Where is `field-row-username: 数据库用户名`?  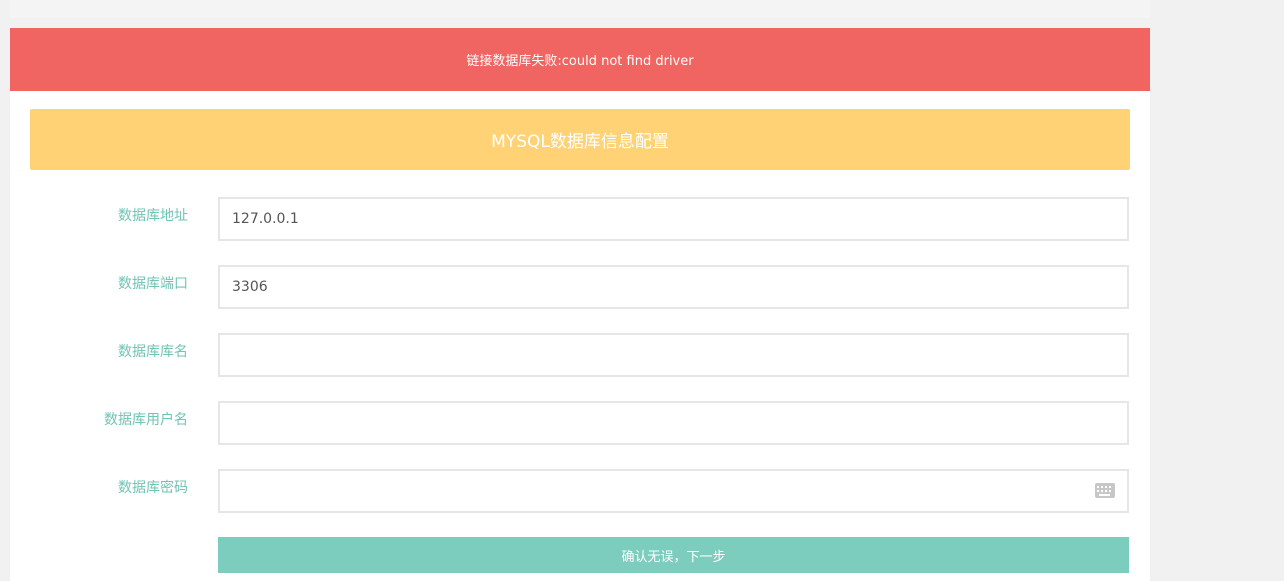 field-row-username: 数据库用户名 is located at coordinates (580, 423).